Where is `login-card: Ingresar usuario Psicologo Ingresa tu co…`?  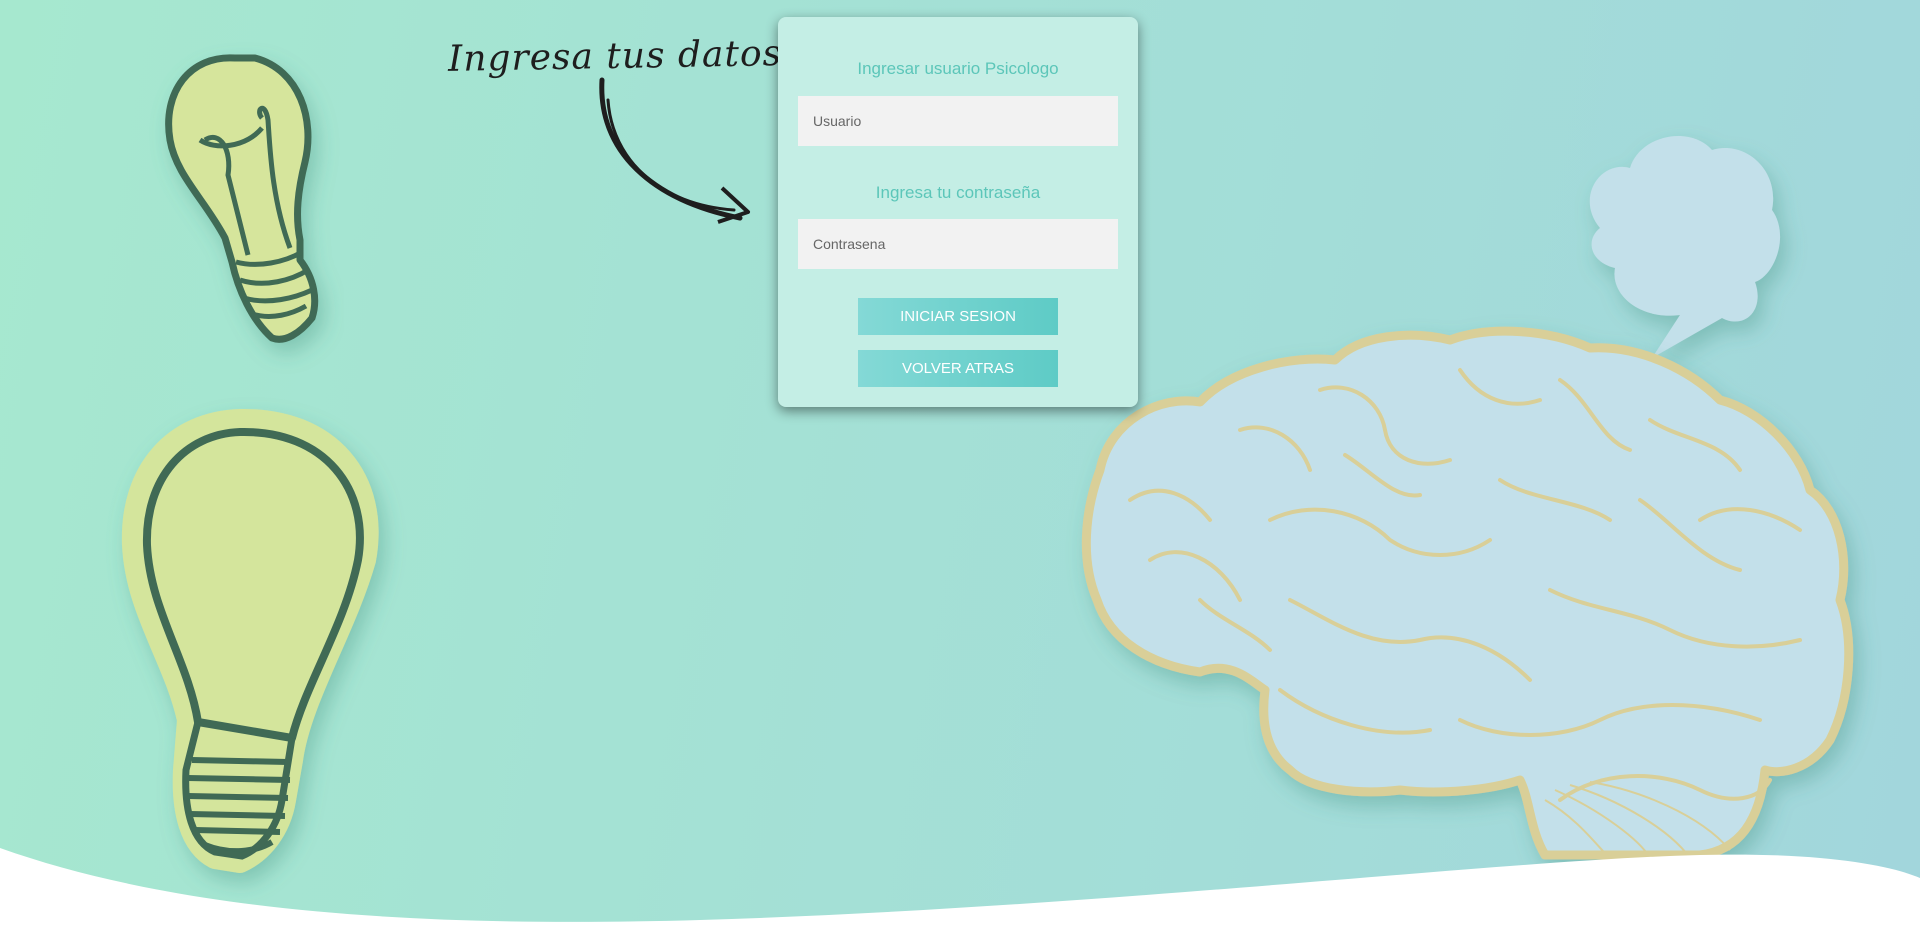 login-card: Ingresar usuario Psicologo Ingresa tu co… is located at coordinates (958, 212).